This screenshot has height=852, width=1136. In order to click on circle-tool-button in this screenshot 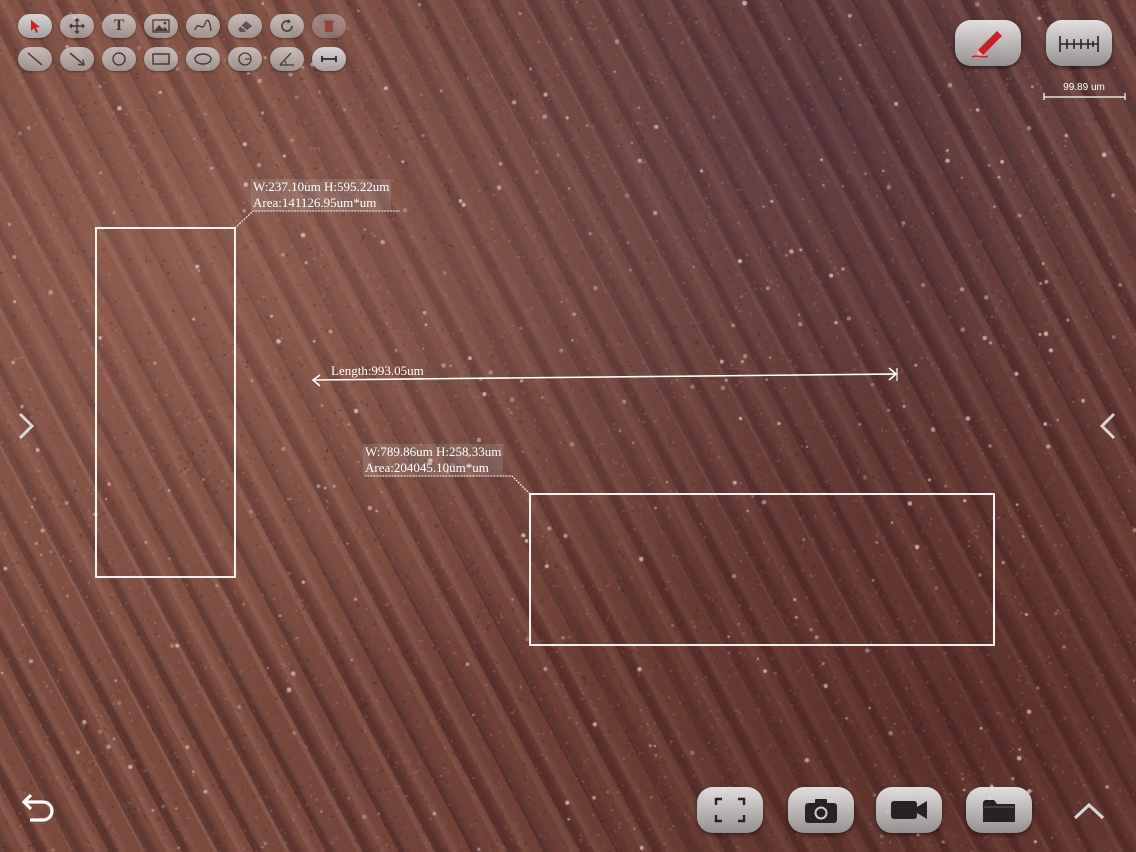, I will do `click(119, 59)`.